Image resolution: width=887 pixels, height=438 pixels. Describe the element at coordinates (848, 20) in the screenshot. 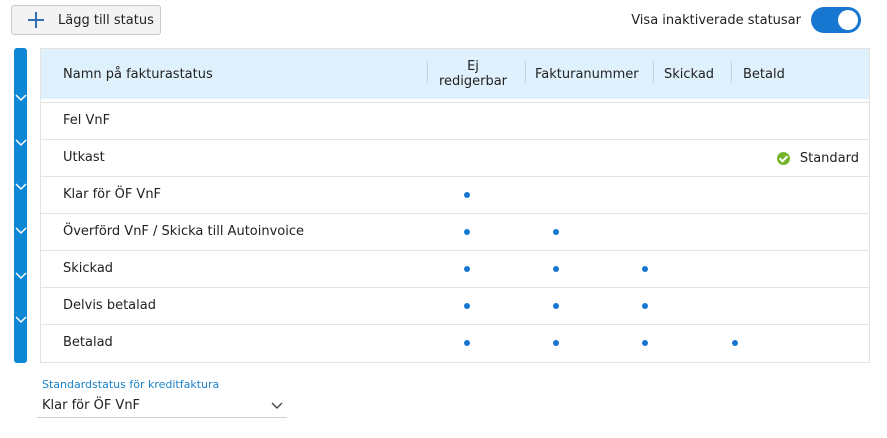

I see `toggle-knob` at that location.